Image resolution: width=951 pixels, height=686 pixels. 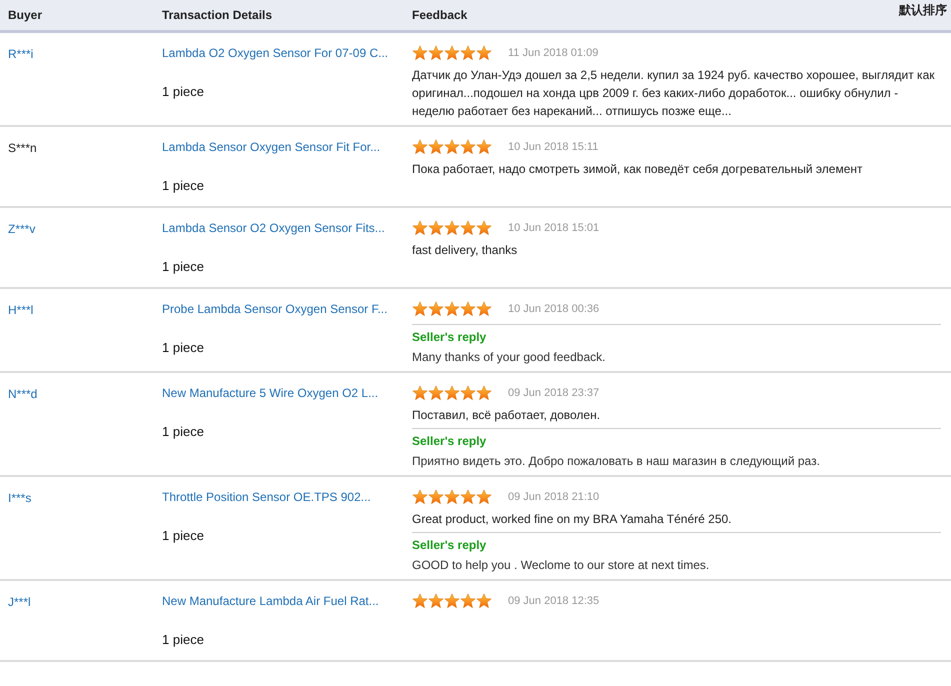 What do you see at coordinates (554, 393) in the screenshot?
I see `feedback-date: 09 Jun 2018 23:37` at bounding box center [554, 393].